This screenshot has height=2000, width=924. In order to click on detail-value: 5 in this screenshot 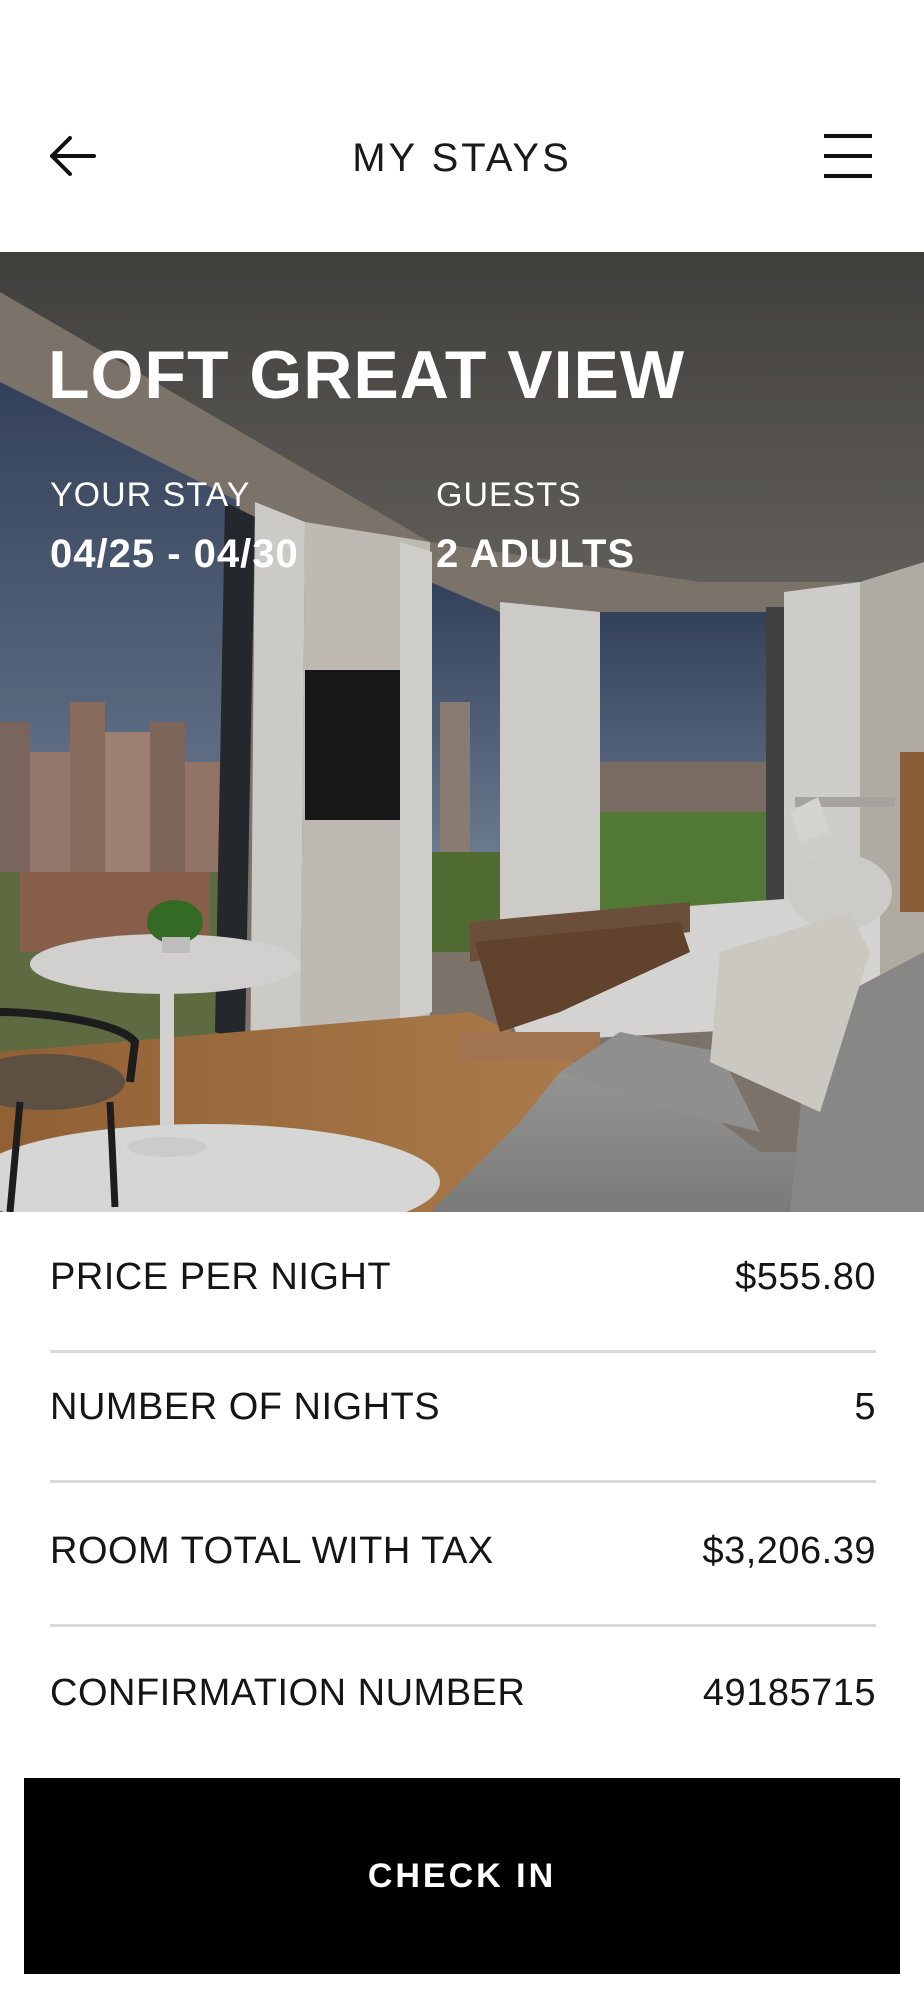, I will do `click(865, 1406)`.